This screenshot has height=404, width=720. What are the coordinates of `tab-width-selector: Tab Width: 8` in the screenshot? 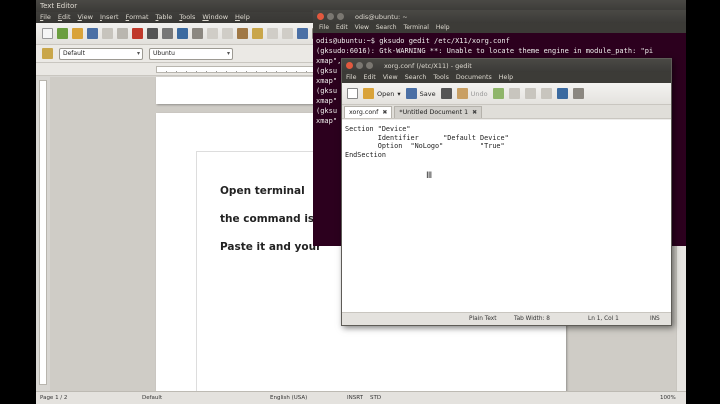 It's located at (532, 319).